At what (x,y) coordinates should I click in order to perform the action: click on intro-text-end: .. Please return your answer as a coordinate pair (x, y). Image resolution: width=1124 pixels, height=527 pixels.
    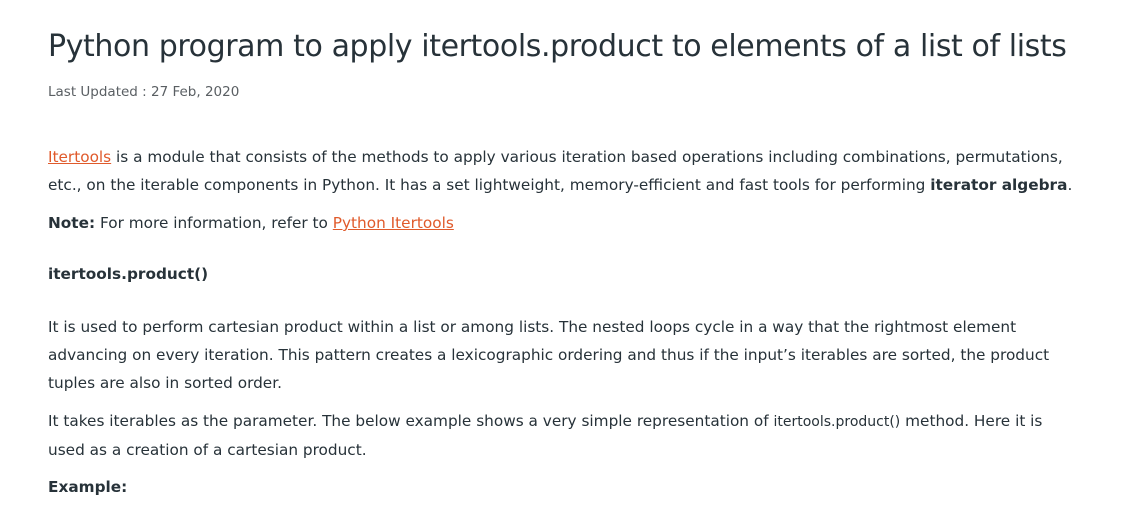
    Looking at the image, I should click on (1070, 185).